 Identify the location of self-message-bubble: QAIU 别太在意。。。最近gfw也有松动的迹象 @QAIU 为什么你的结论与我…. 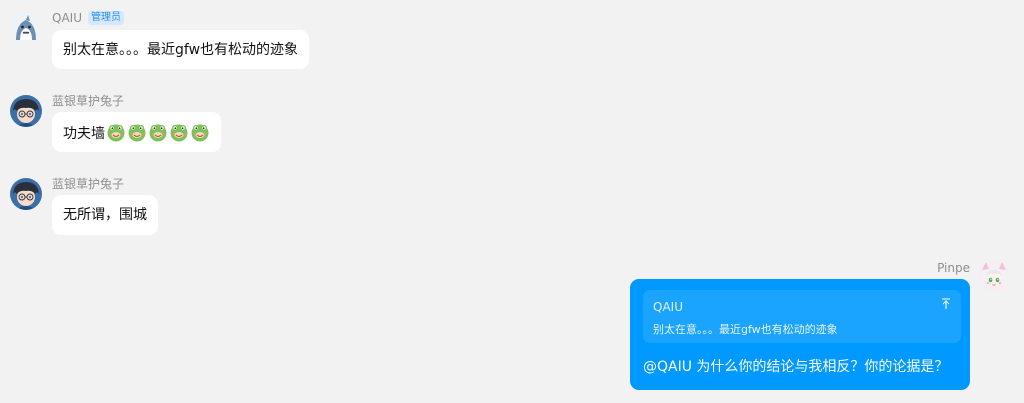
(800, 334).